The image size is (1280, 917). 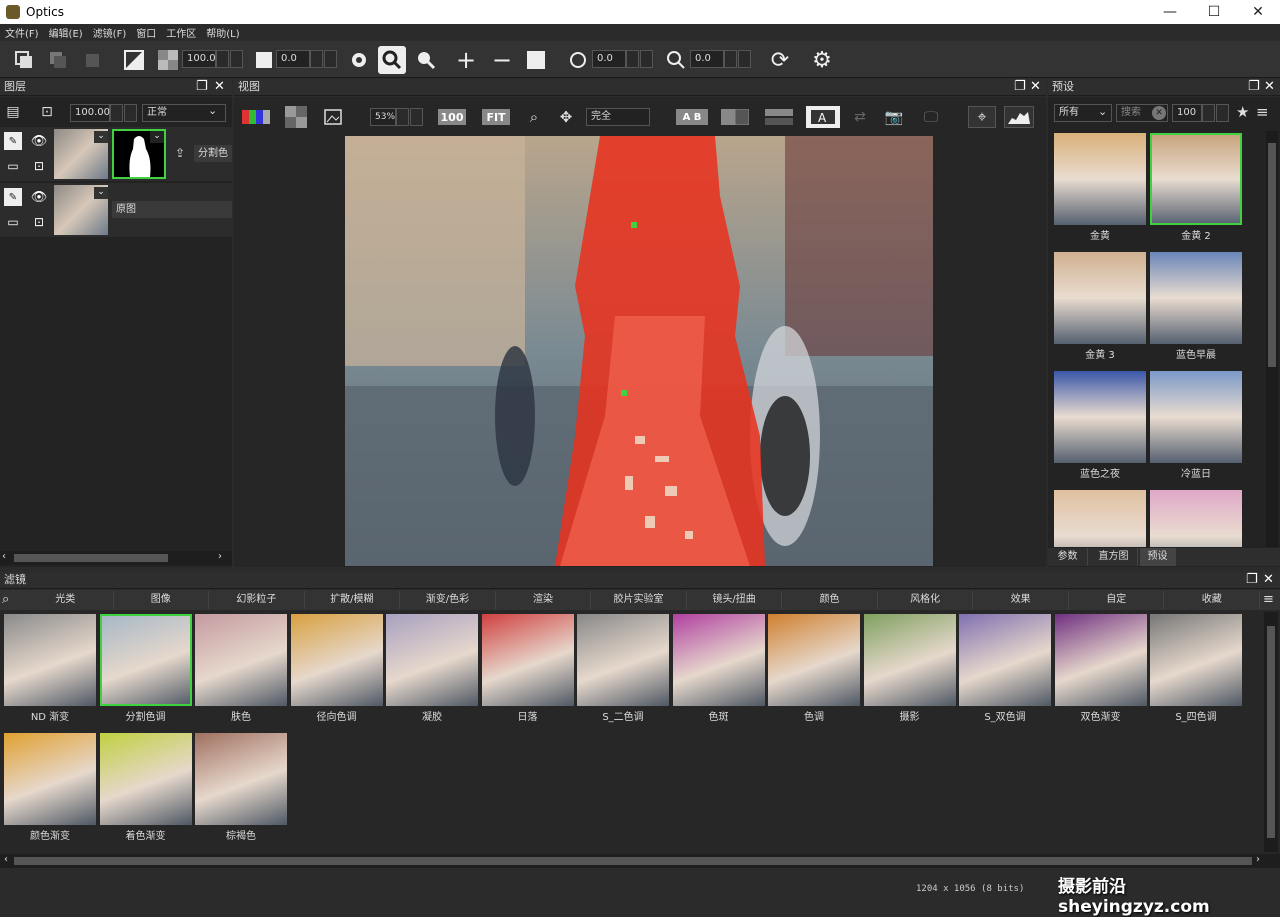 What do you see at coordinates (1170, 12) in the screenshot?
I see `minimize-button: —` at bounding box center [1170, 12].